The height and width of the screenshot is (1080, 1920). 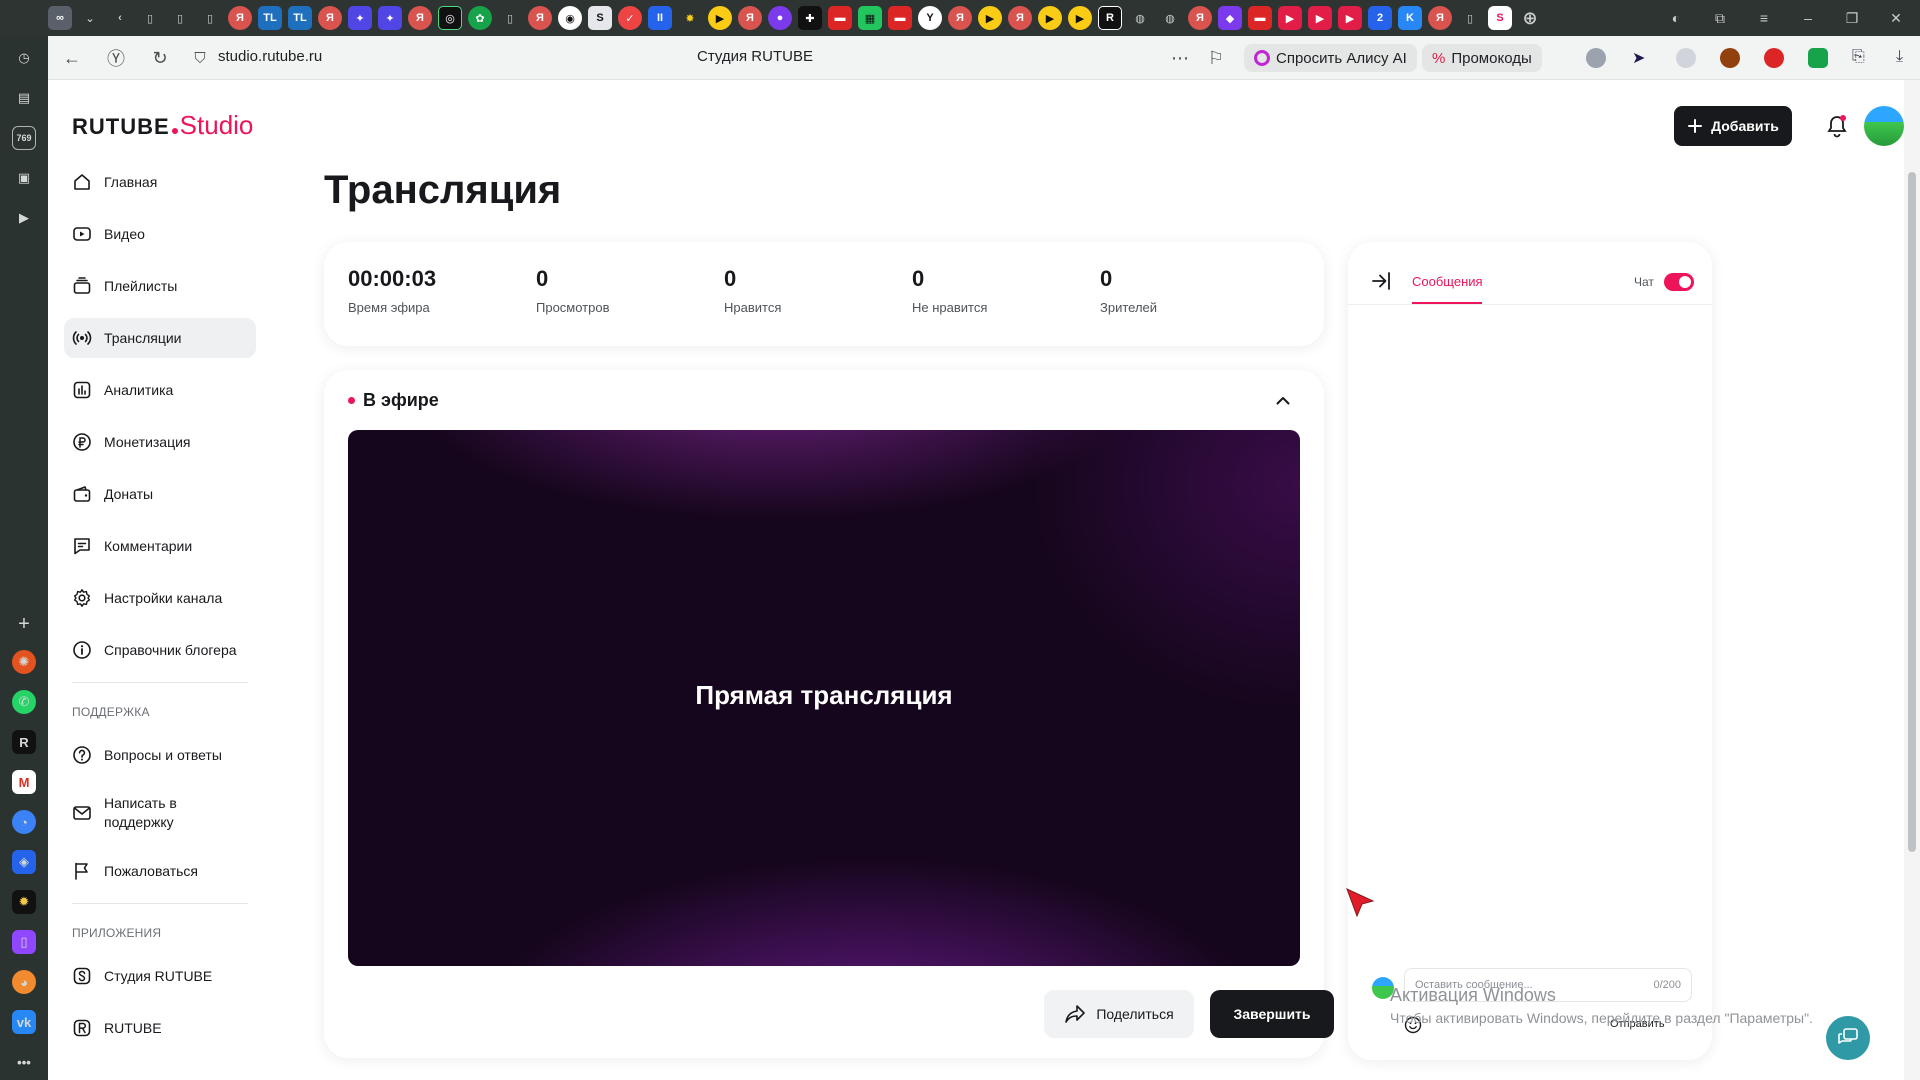 What do you see at coordinates (1764, 18) in the screenshot?
I see `menu-icon: ≡` at bounding box center [1764, 18].